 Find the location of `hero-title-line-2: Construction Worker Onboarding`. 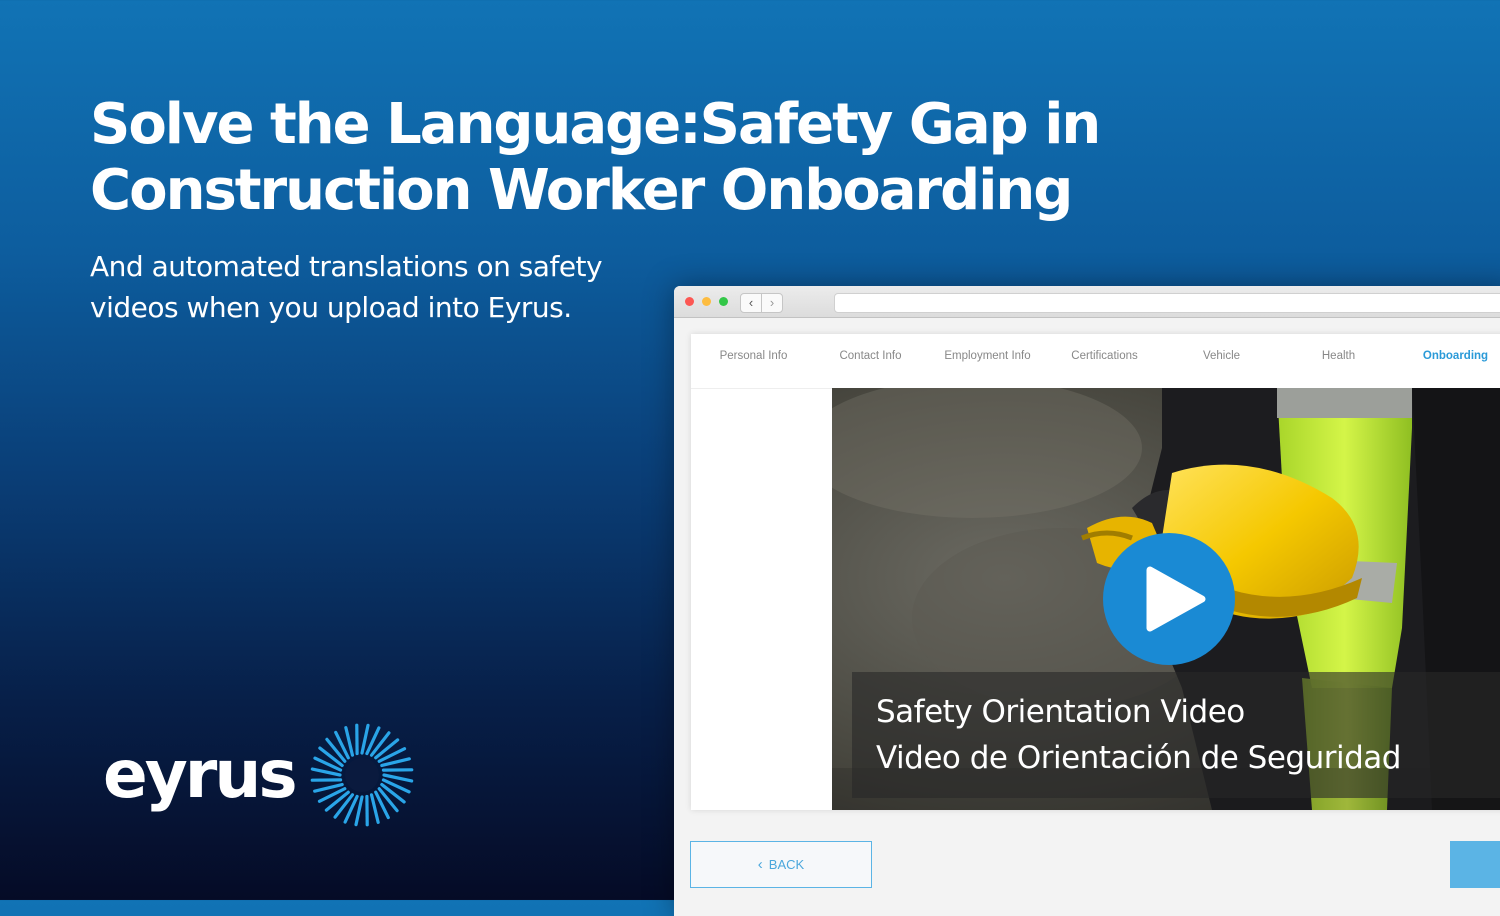

hero-title-line-2: Construction Worker Onboarding is located at coordinates (580, 190).